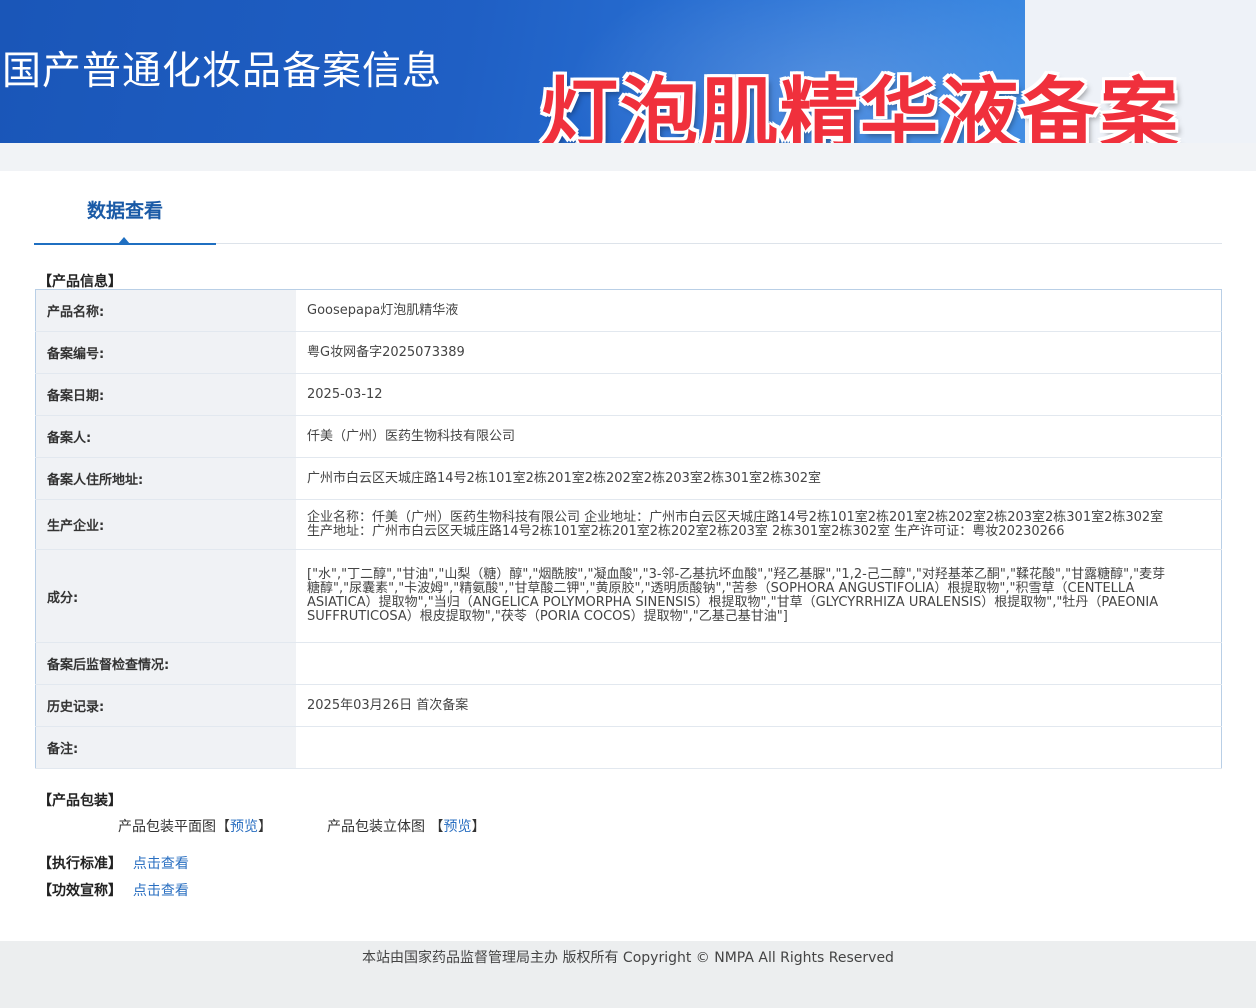 This screenshot has width=1256, height=1008. What do you see at coordinates (165, 524) in the screenshot?
I see `row-key: 生产企业:` at bounding box center [165, 524].